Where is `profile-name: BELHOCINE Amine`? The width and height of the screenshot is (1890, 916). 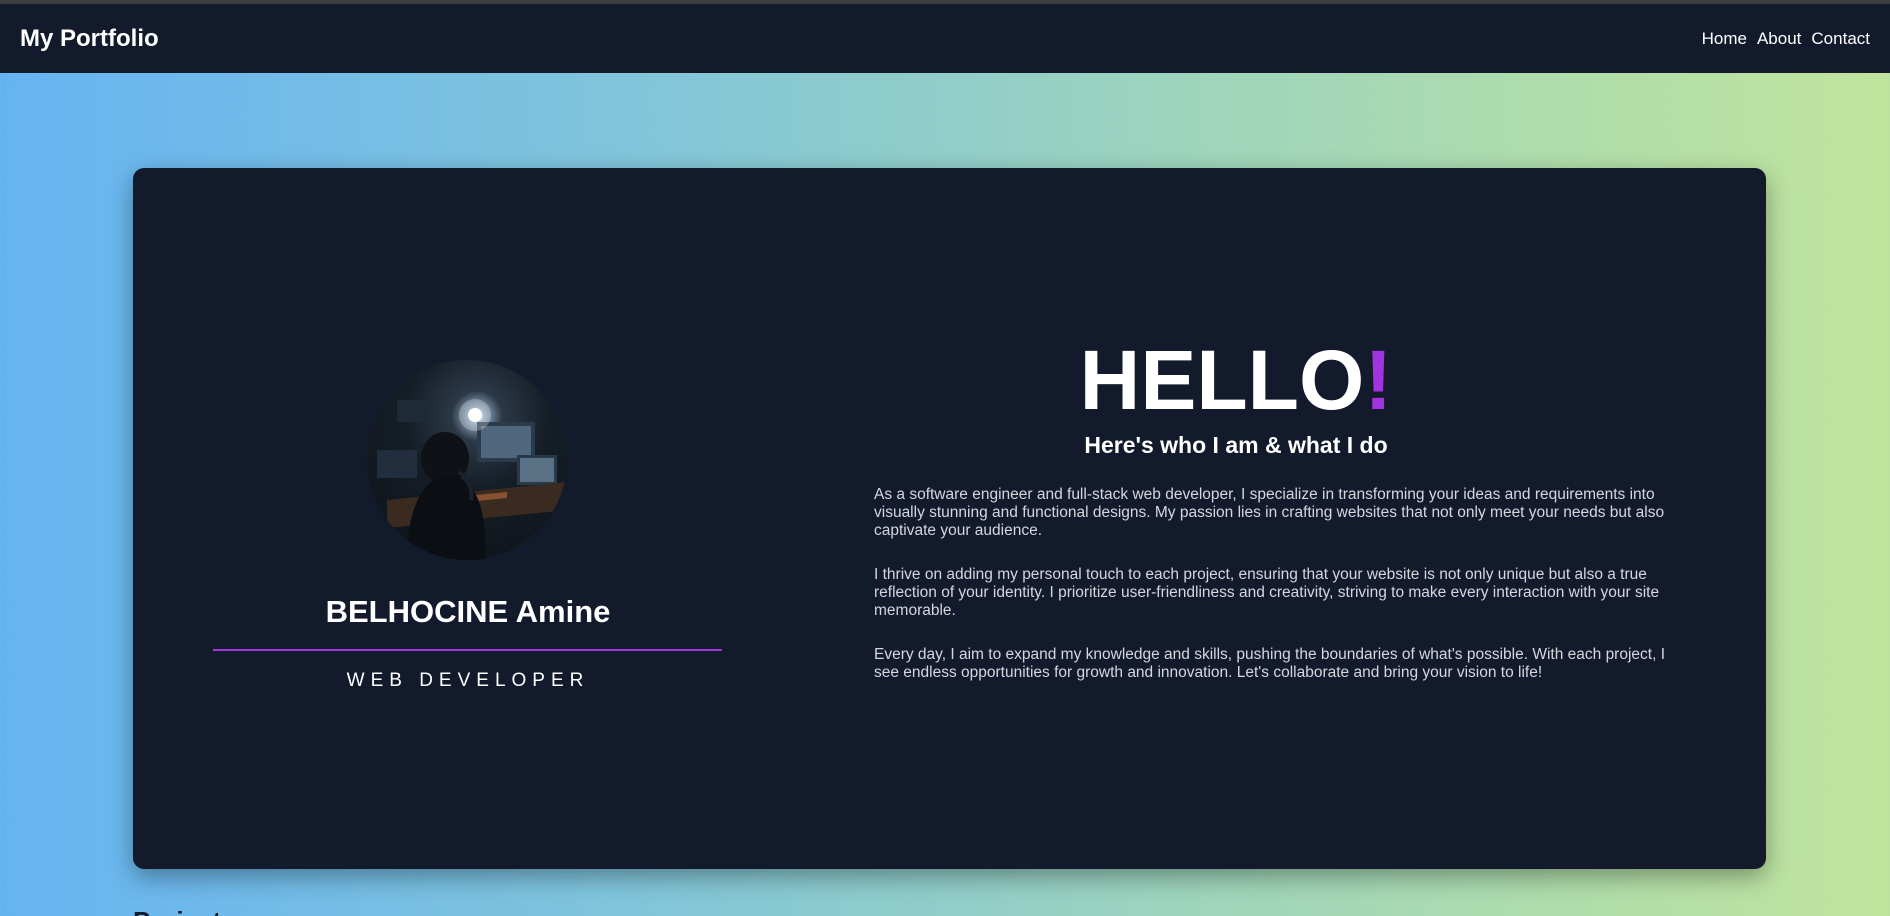 profile-name: BELHOCINE Amine is located at coordinates (468, 611).